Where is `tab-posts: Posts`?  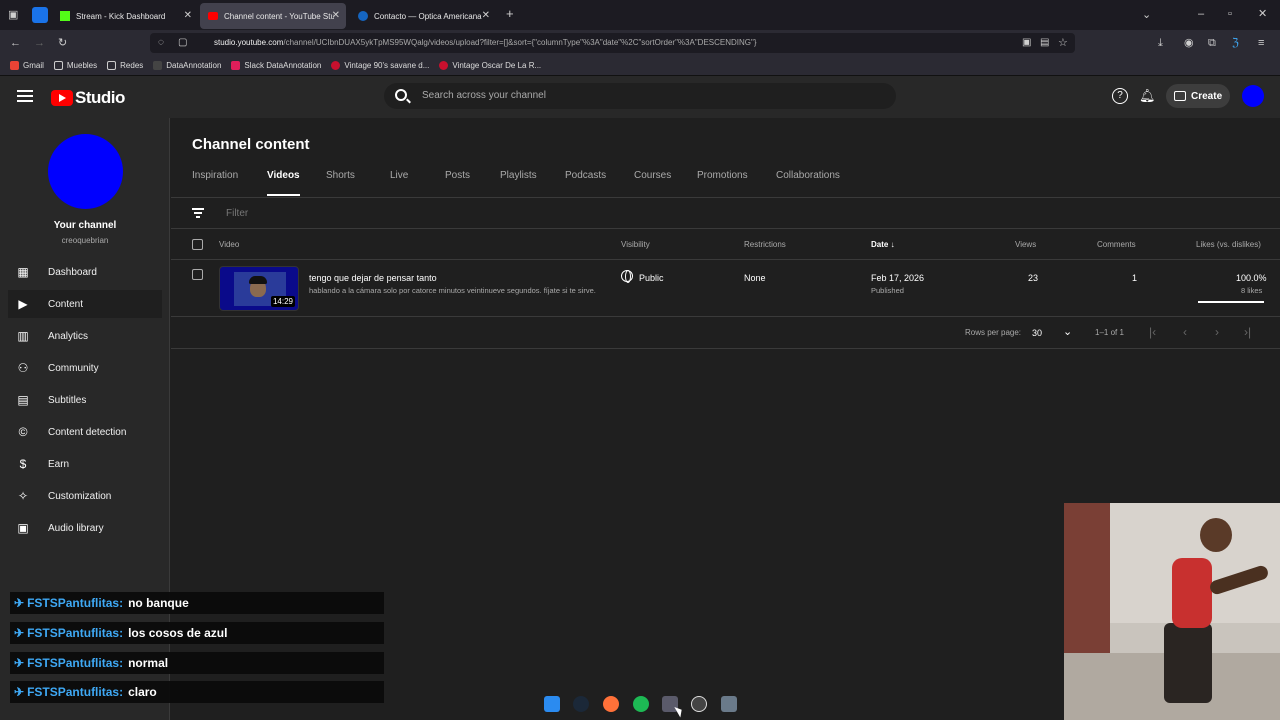 tab-posts: Posts is located at coordinates (457, 183).